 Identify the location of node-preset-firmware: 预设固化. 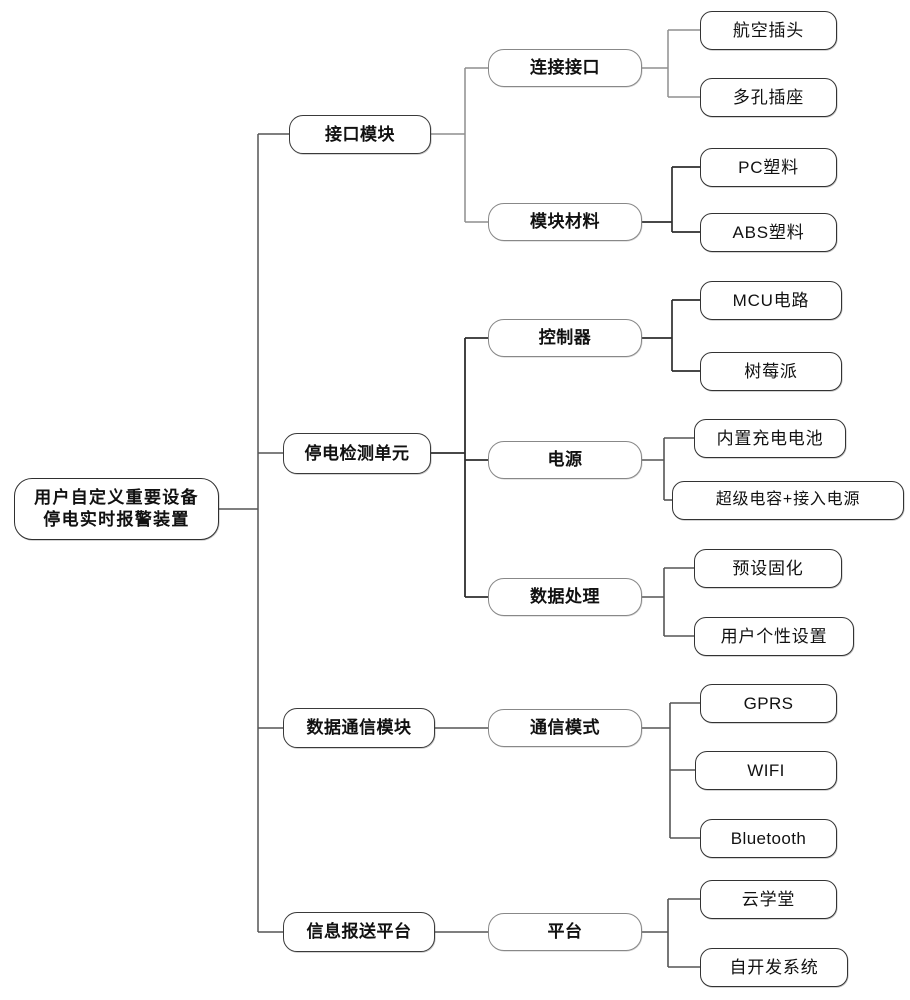
(768, 568).